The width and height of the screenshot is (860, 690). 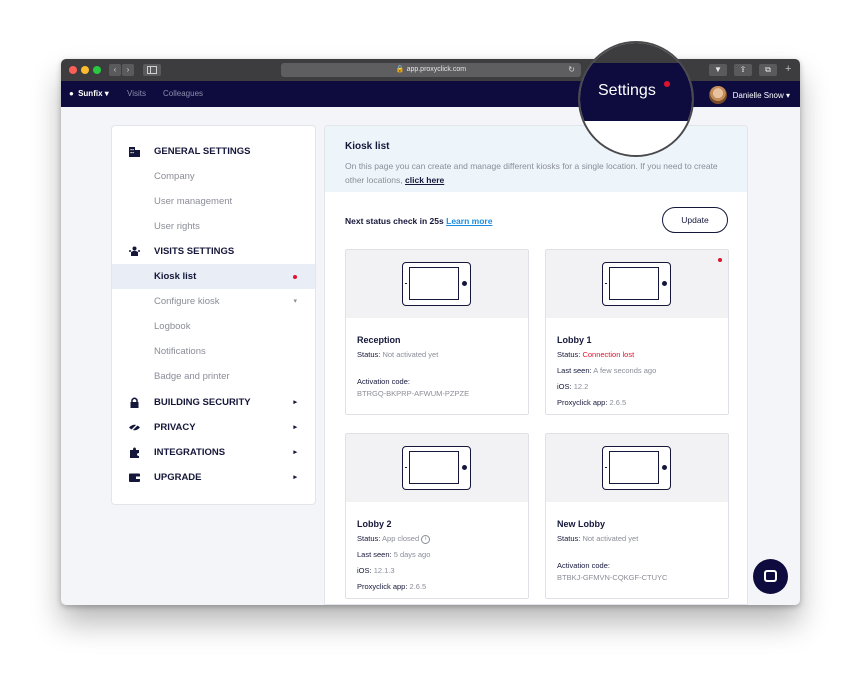 I want to click on chat-icon, so click(x=770, y=576).